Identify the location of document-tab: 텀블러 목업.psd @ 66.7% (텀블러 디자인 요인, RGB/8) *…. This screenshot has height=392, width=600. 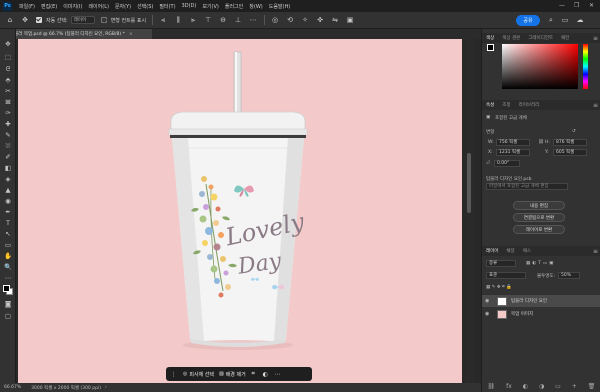
(79, 34).